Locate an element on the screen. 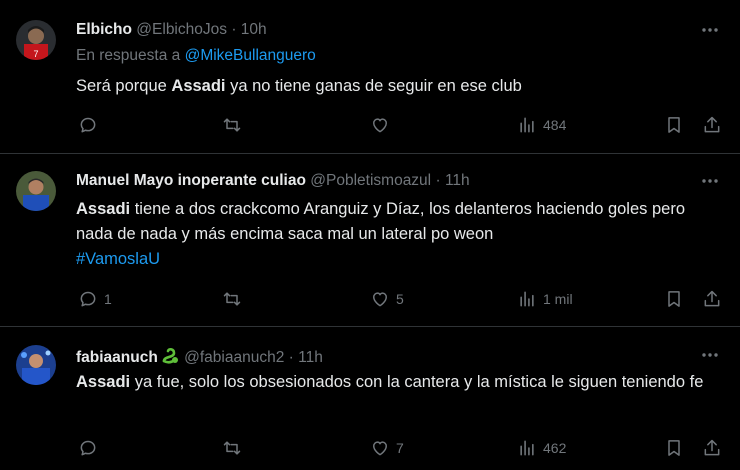  like-button: 5 is located at coordinates (387, 299).